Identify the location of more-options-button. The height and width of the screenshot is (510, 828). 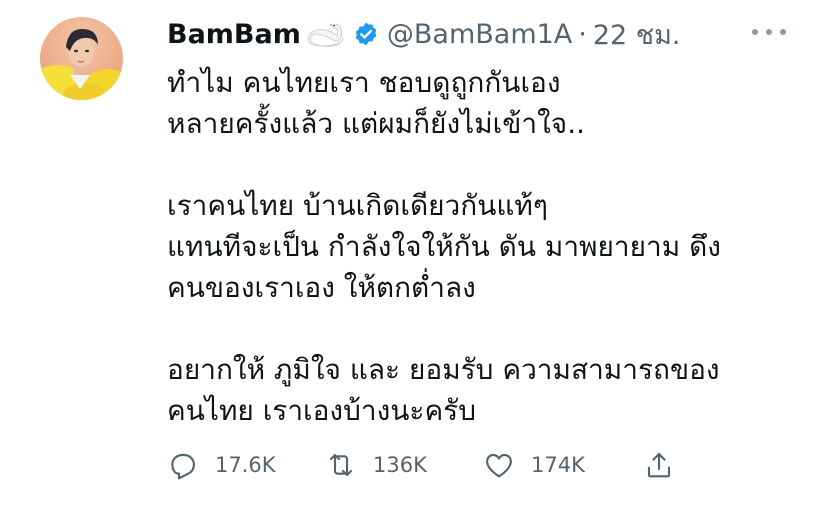
(769, 32).